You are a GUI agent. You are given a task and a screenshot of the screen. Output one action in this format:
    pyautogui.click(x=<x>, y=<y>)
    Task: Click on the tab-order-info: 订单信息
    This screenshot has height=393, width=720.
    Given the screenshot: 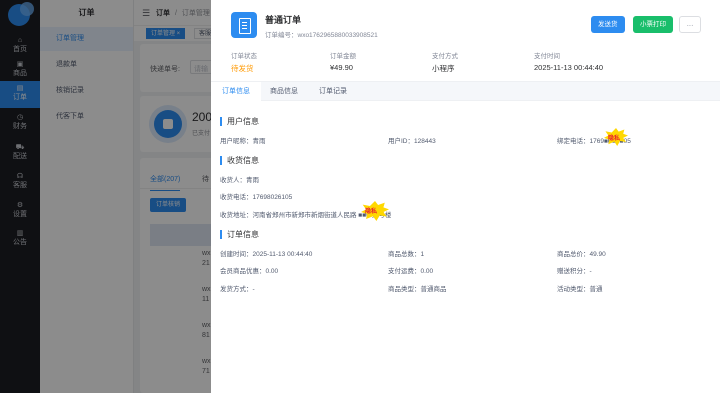 What is the action you would take?
    pyautogui.click(x=236, y=92)
    